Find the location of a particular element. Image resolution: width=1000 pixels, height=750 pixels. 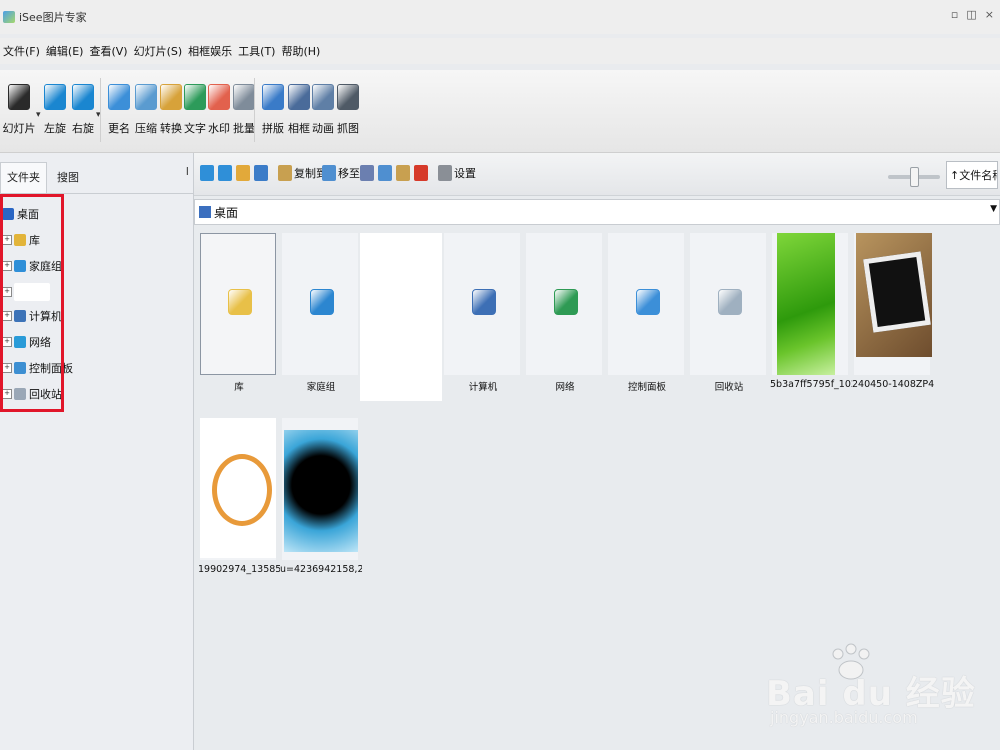

thumbnail-item: 计算机 is located at coordinates (482, 313).